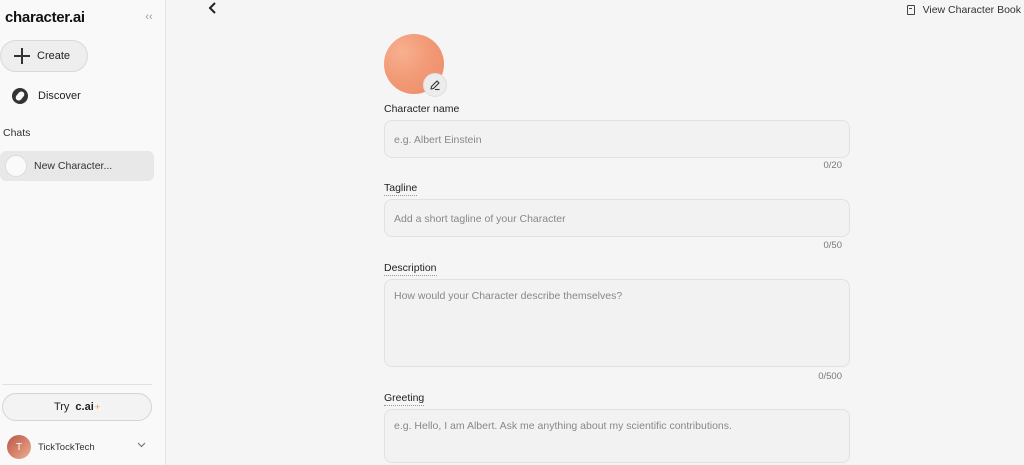 Image resolution: width=1024 pixels, height=465 pixels. Describe the element at coordinates (97, 407) in the screenshot. I see `plus-badge: +` at that location.